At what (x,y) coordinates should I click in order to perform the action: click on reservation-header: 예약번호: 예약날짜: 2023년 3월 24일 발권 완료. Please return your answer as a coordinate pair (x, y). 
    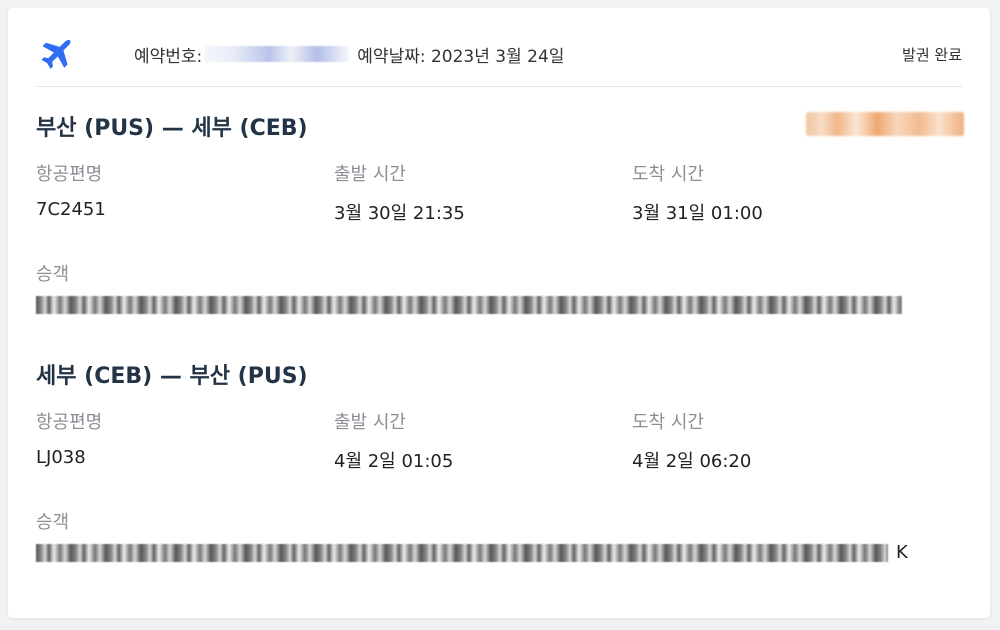
    Looking at the image, I should click on (499, 54).